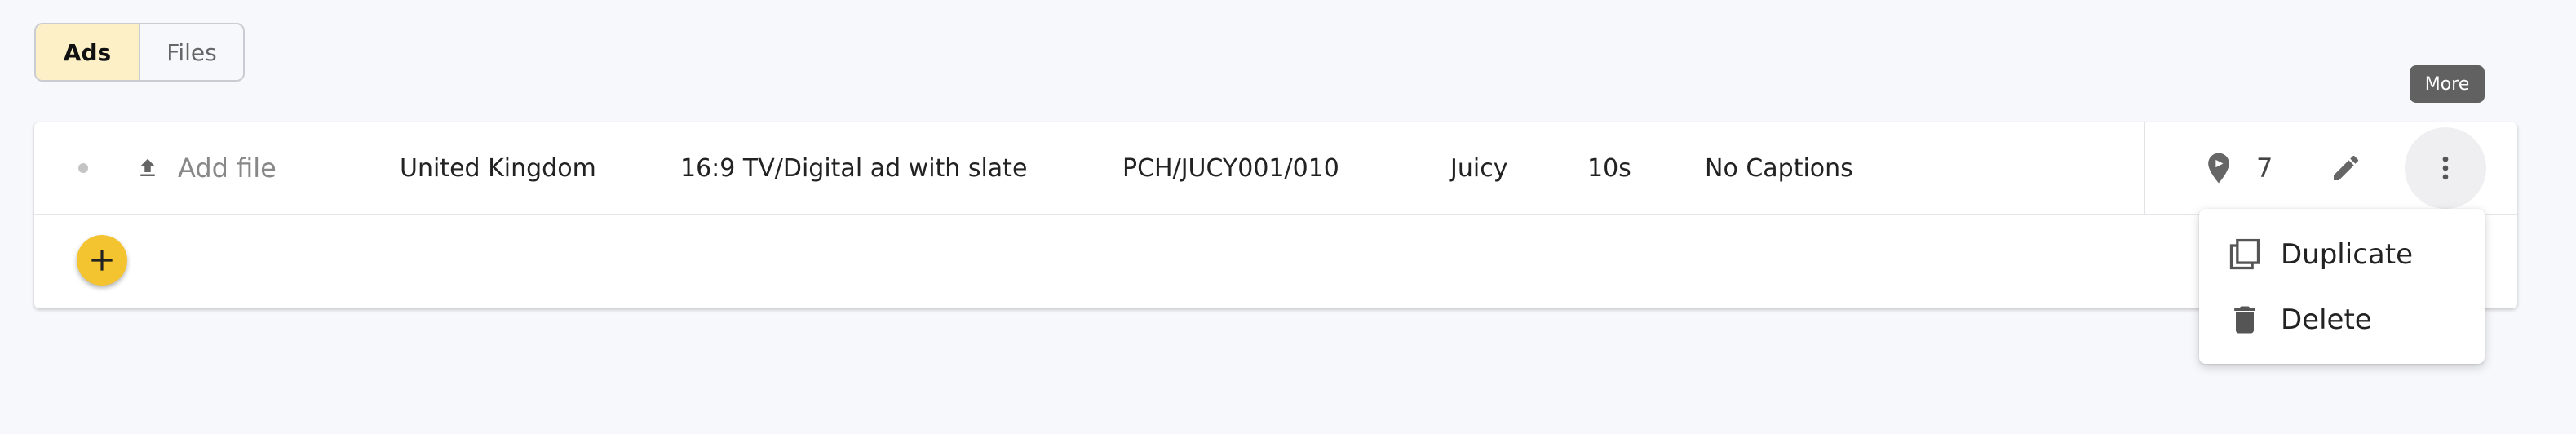 The image size is (2576, 434). Describe the element at coordinates (1230, 168) in the screenshot. I see `code-cell: PCH/JUCY001/010` at that location.